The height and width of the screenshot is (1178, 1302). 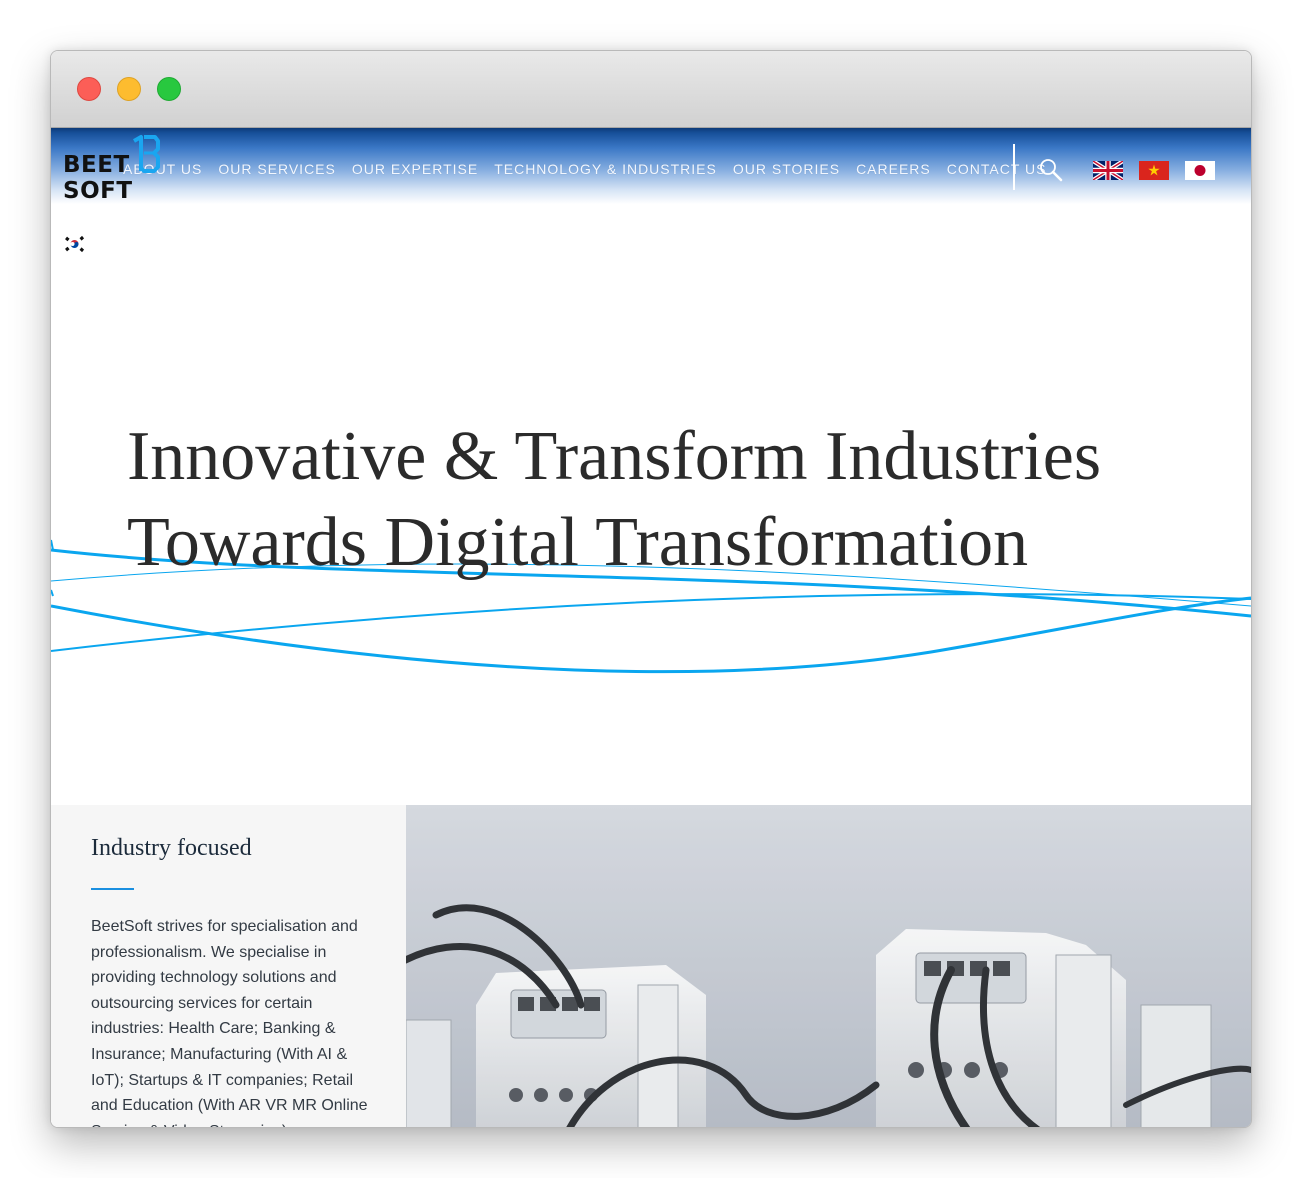 What do you see at coordinates (605, 171) in the screenshot?
I see `nav-technology-industries: TECHNOLOGY & INDUSTRIES` at bounding box center [605, 171].